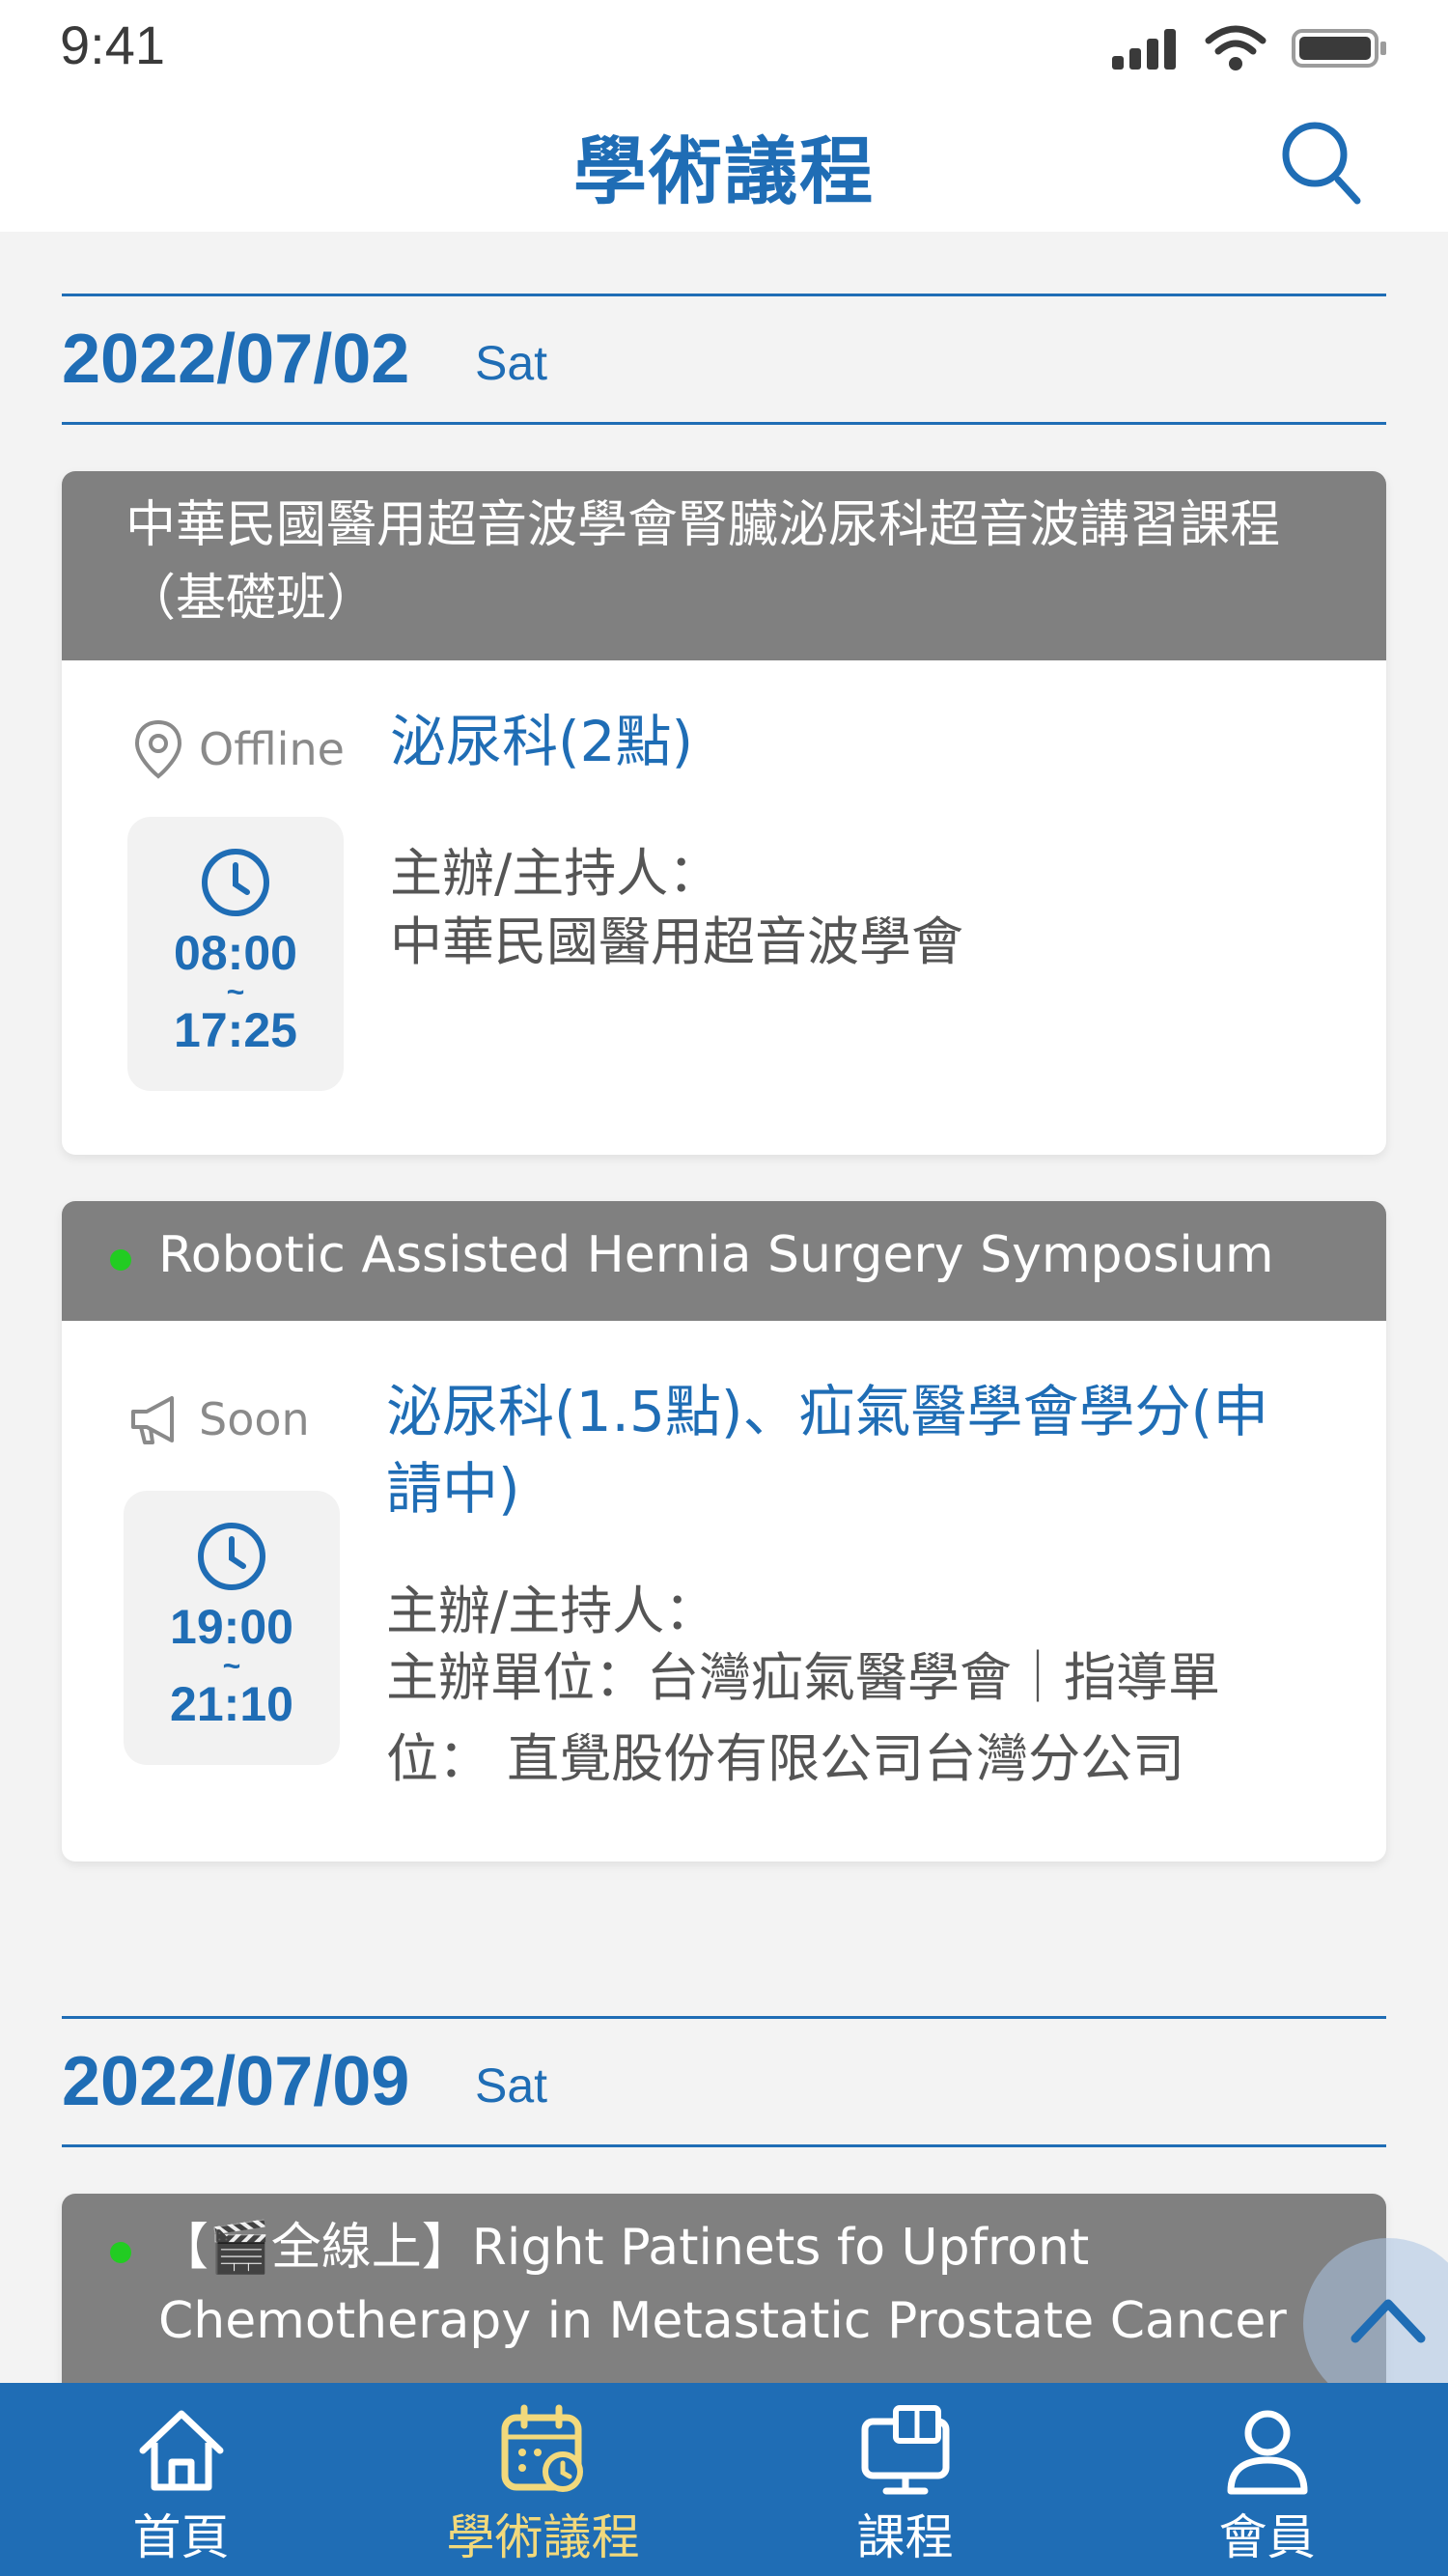  Describe the element at coordinates (1236, 48) in the screenshot. I see `wifi-icon` at that location.